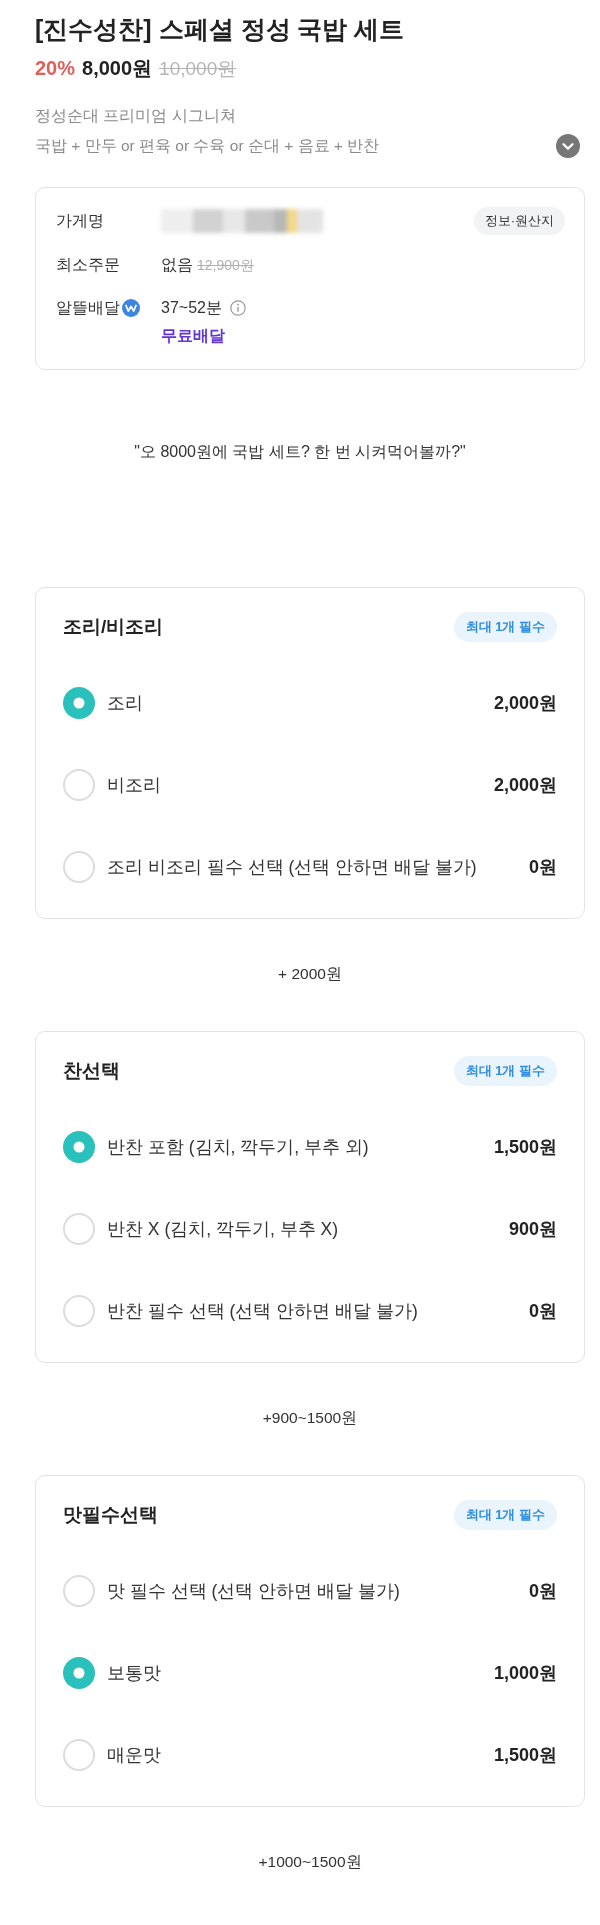 The width and height of the screenshot is (600, 1925). I want to click on option-label: 조리 비조리 필수 선택 (선택 안하면 배달 불가), so click(292, 867).